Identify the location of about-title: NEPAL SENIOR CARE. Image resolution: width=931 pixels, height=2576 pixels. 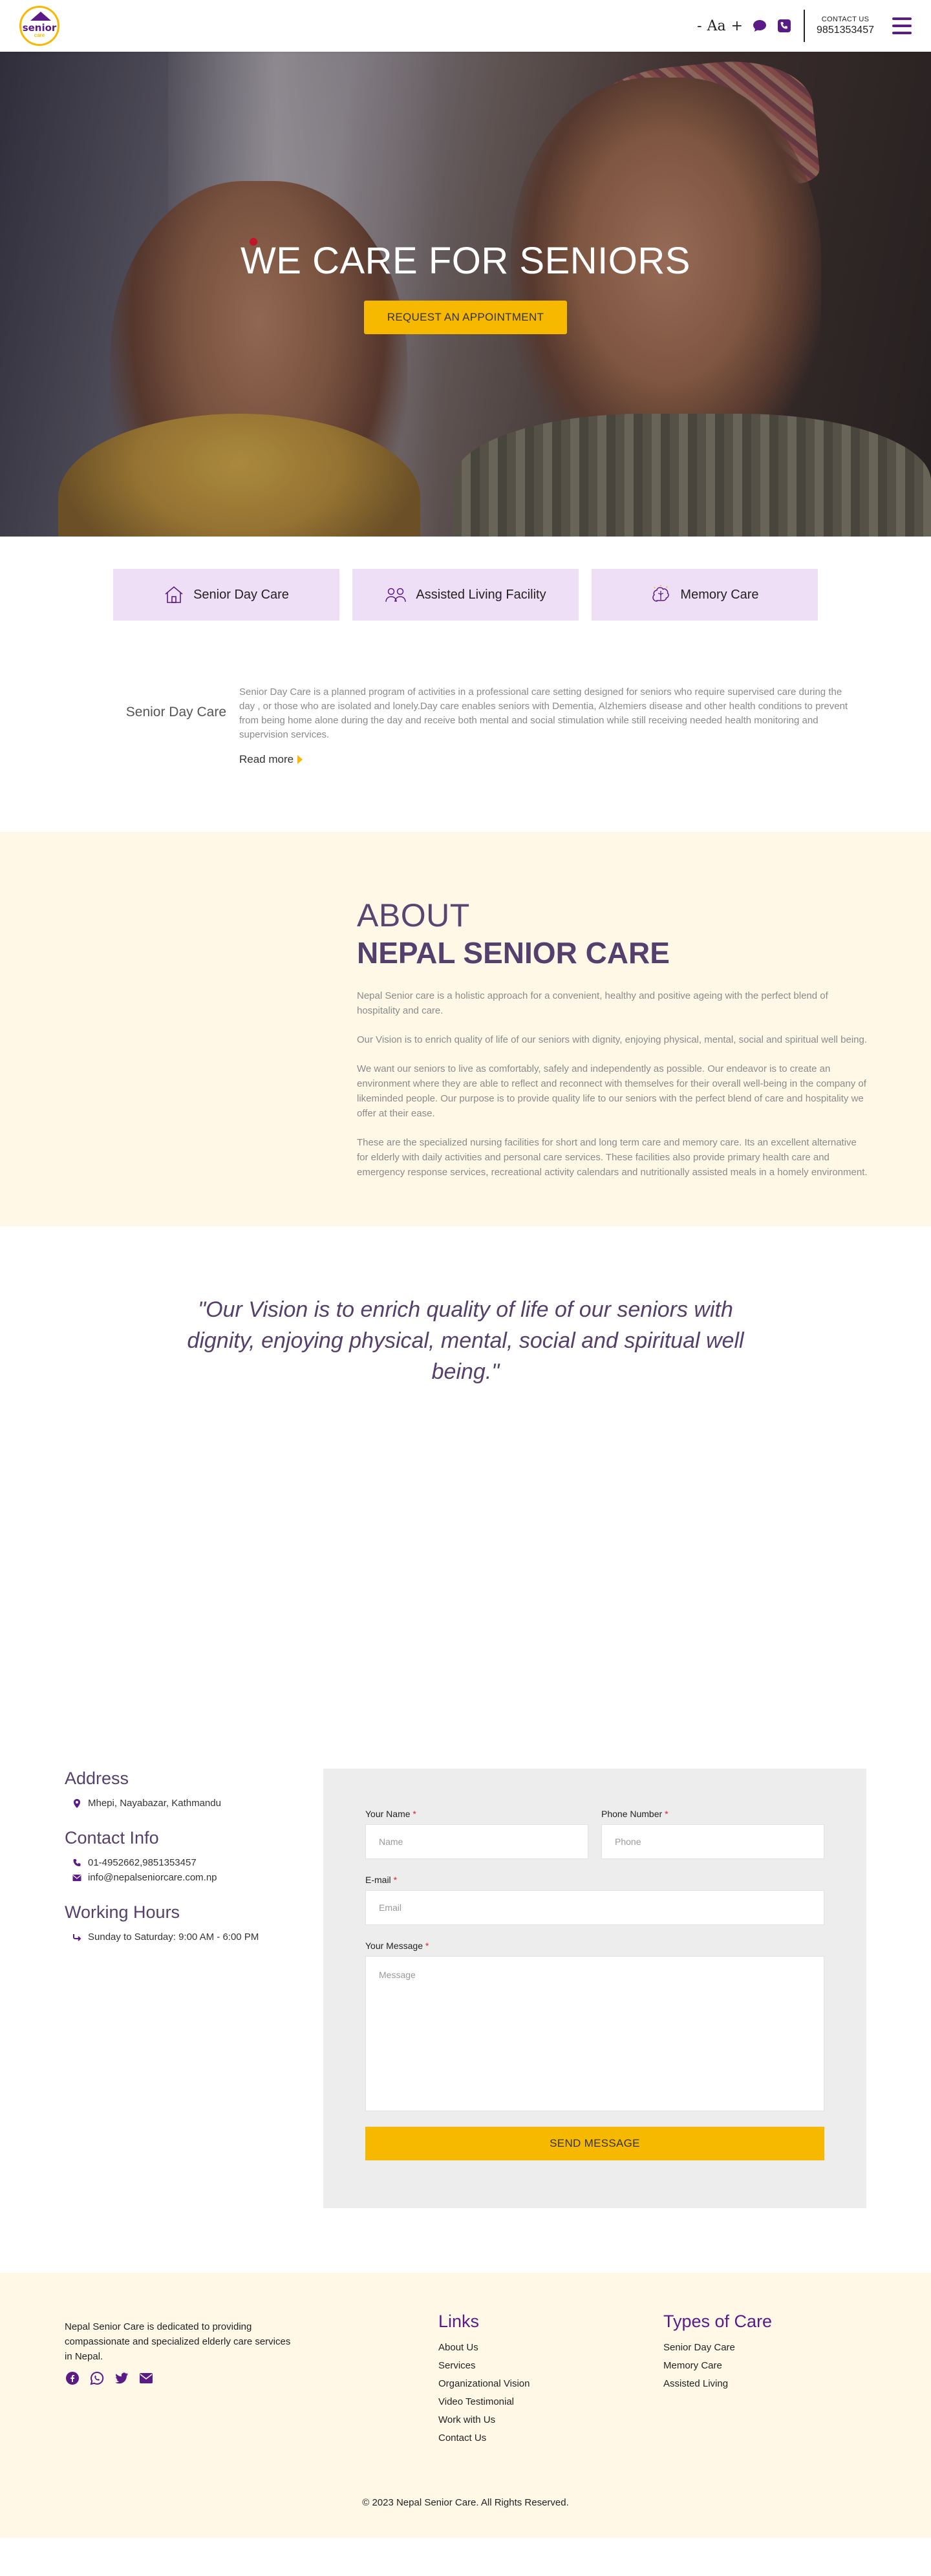
(513, 953).